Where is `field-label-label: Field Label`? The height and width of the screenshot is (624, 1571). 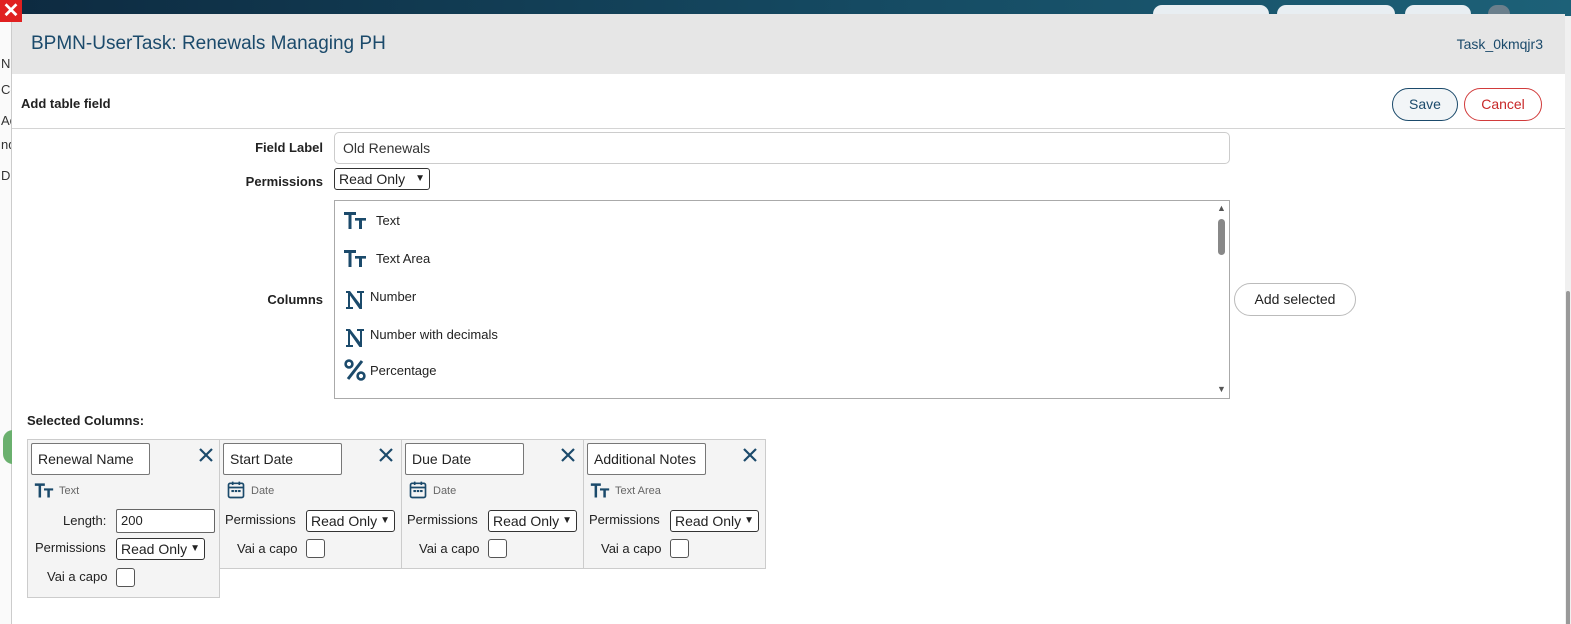
field-label-label: Field Label is located at coordinates (289, 147).